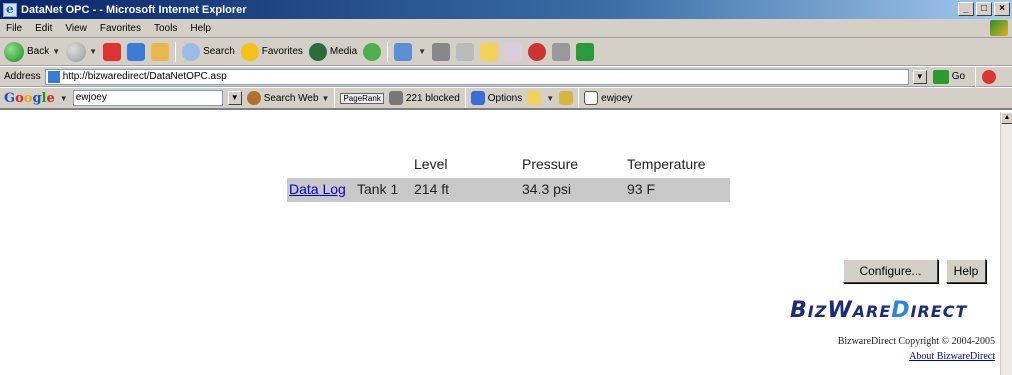  What do you see at coordinates (1002, 9) in the screenshot?
I see `close-icon: ×` at bounding box center [1002, 9].